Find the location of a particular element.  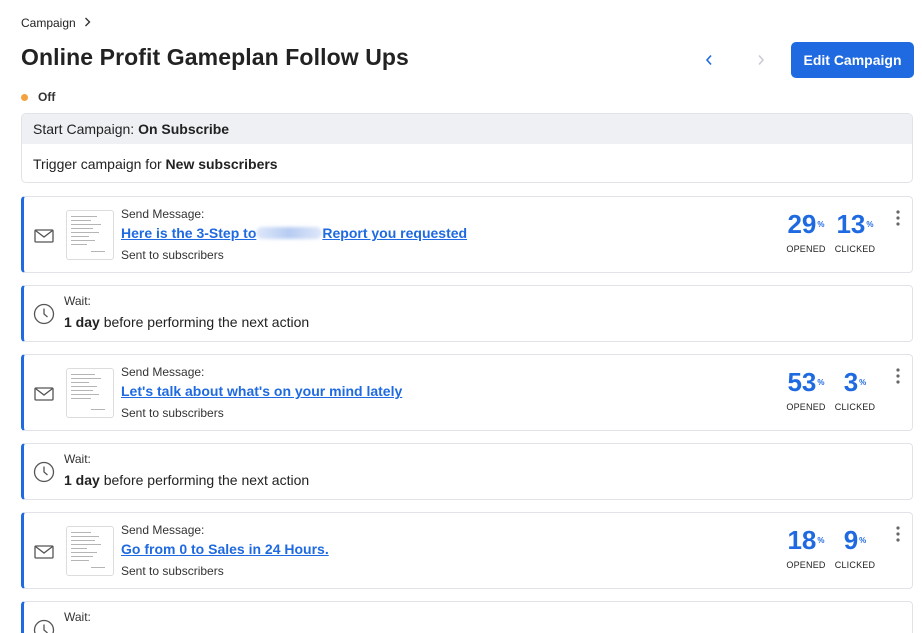

wait-step: Wait: is located at coordinates (467, 617).